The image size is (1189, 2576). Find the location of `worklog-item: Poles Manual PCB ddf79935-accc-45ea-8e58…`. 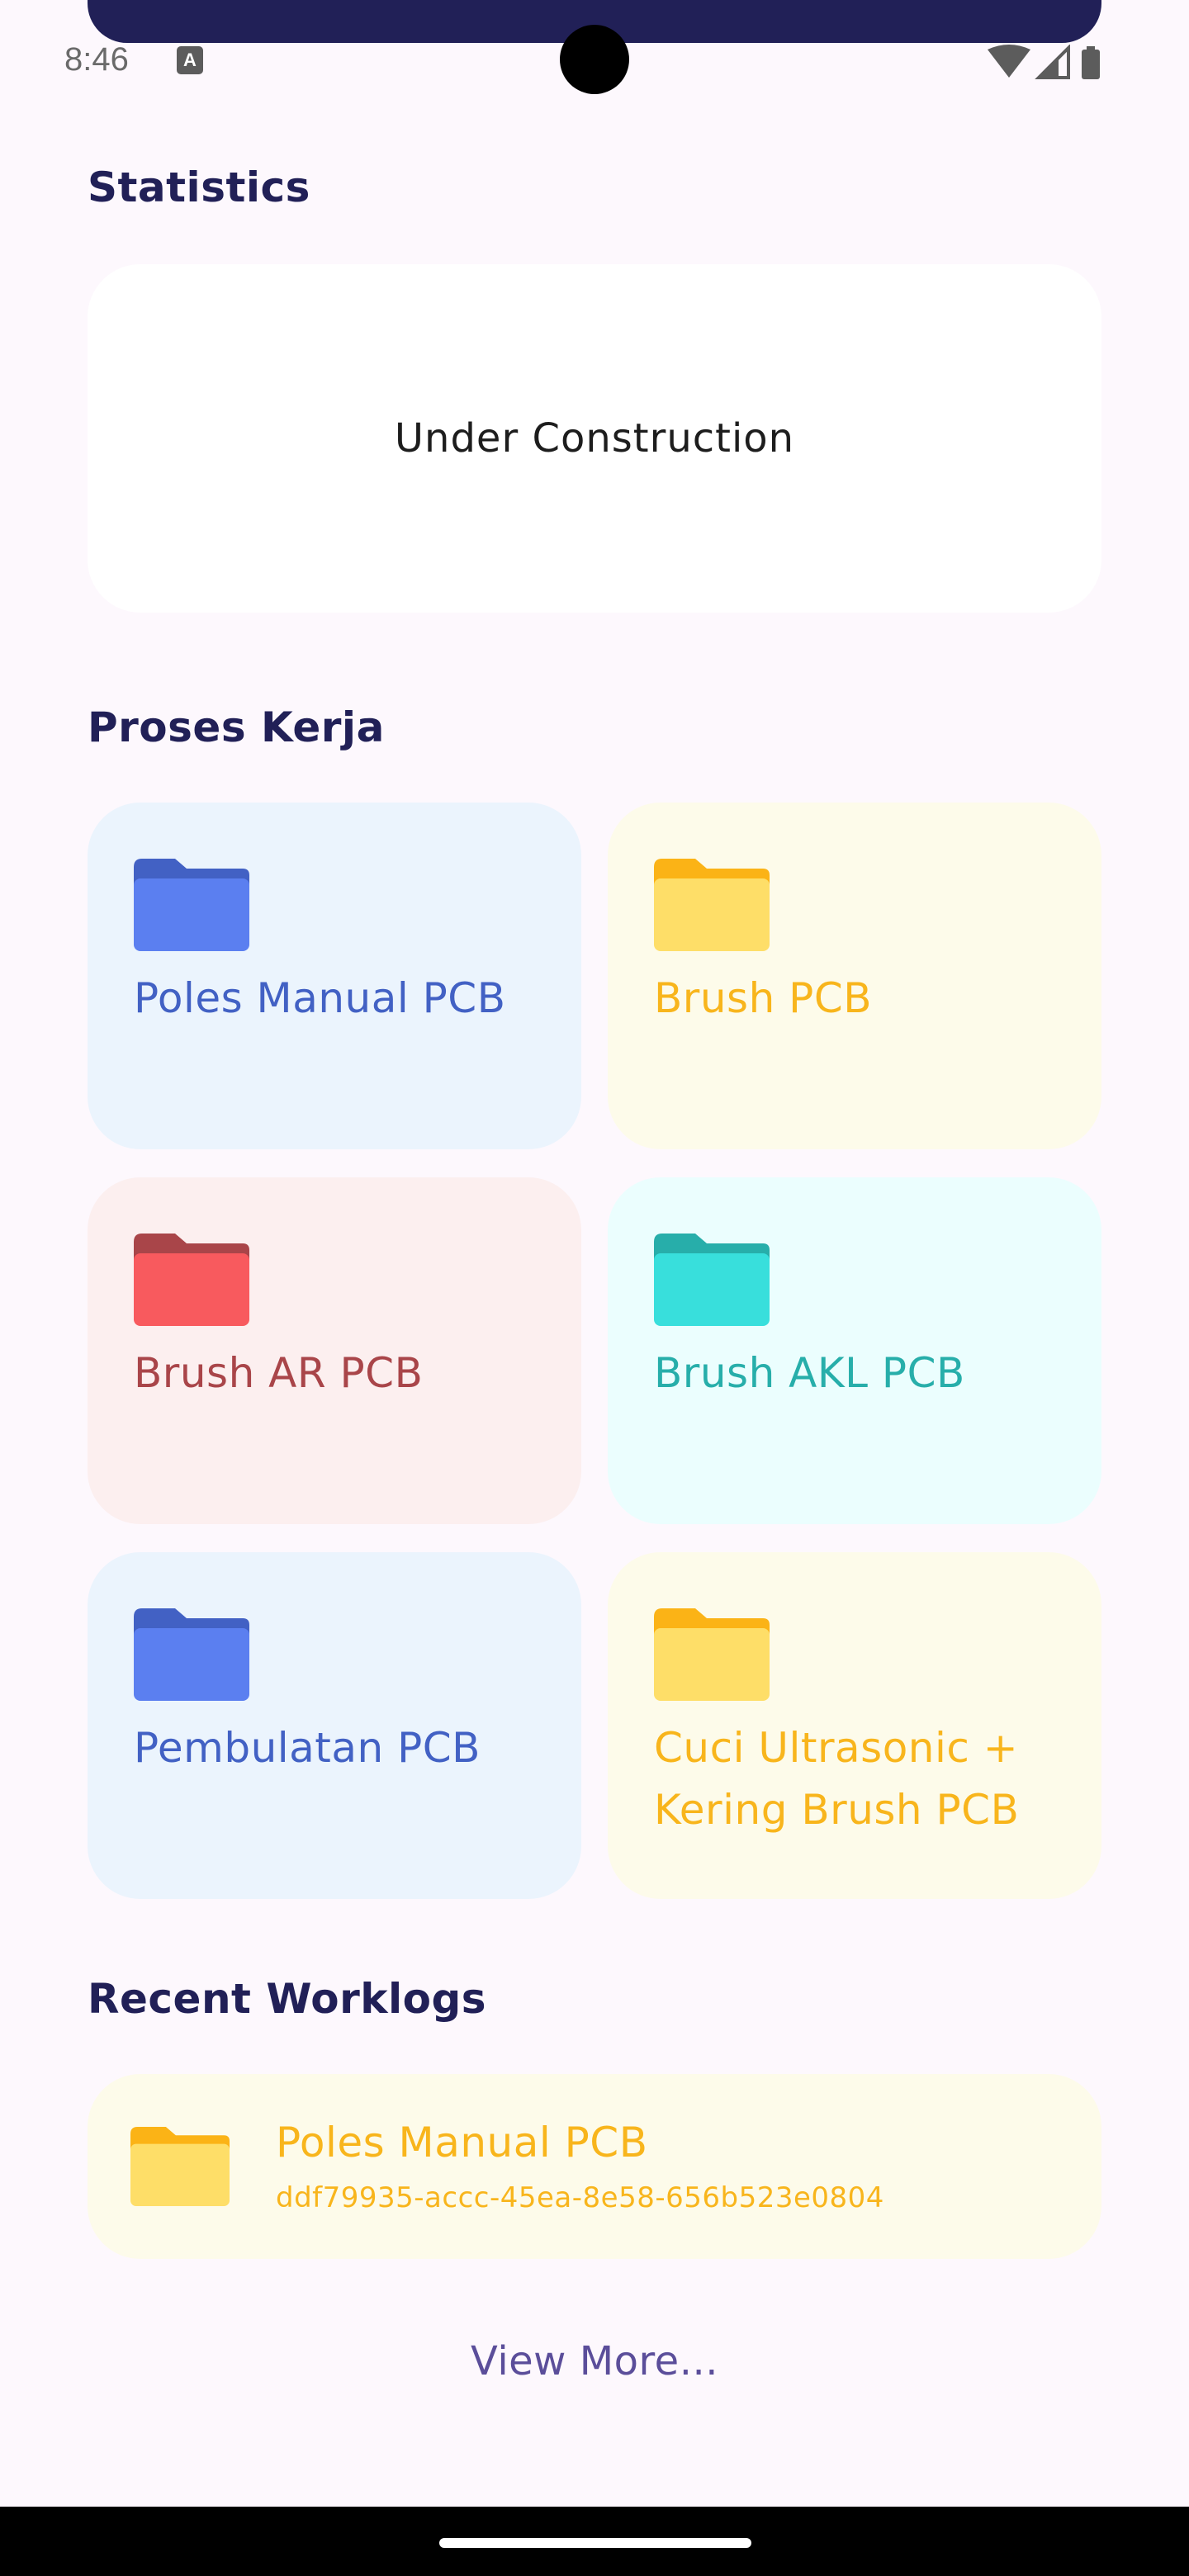

worklog-item: Poles Manual PCB ddf79935-accc-45ea-8e58… is located at coordinates (594, 2166).